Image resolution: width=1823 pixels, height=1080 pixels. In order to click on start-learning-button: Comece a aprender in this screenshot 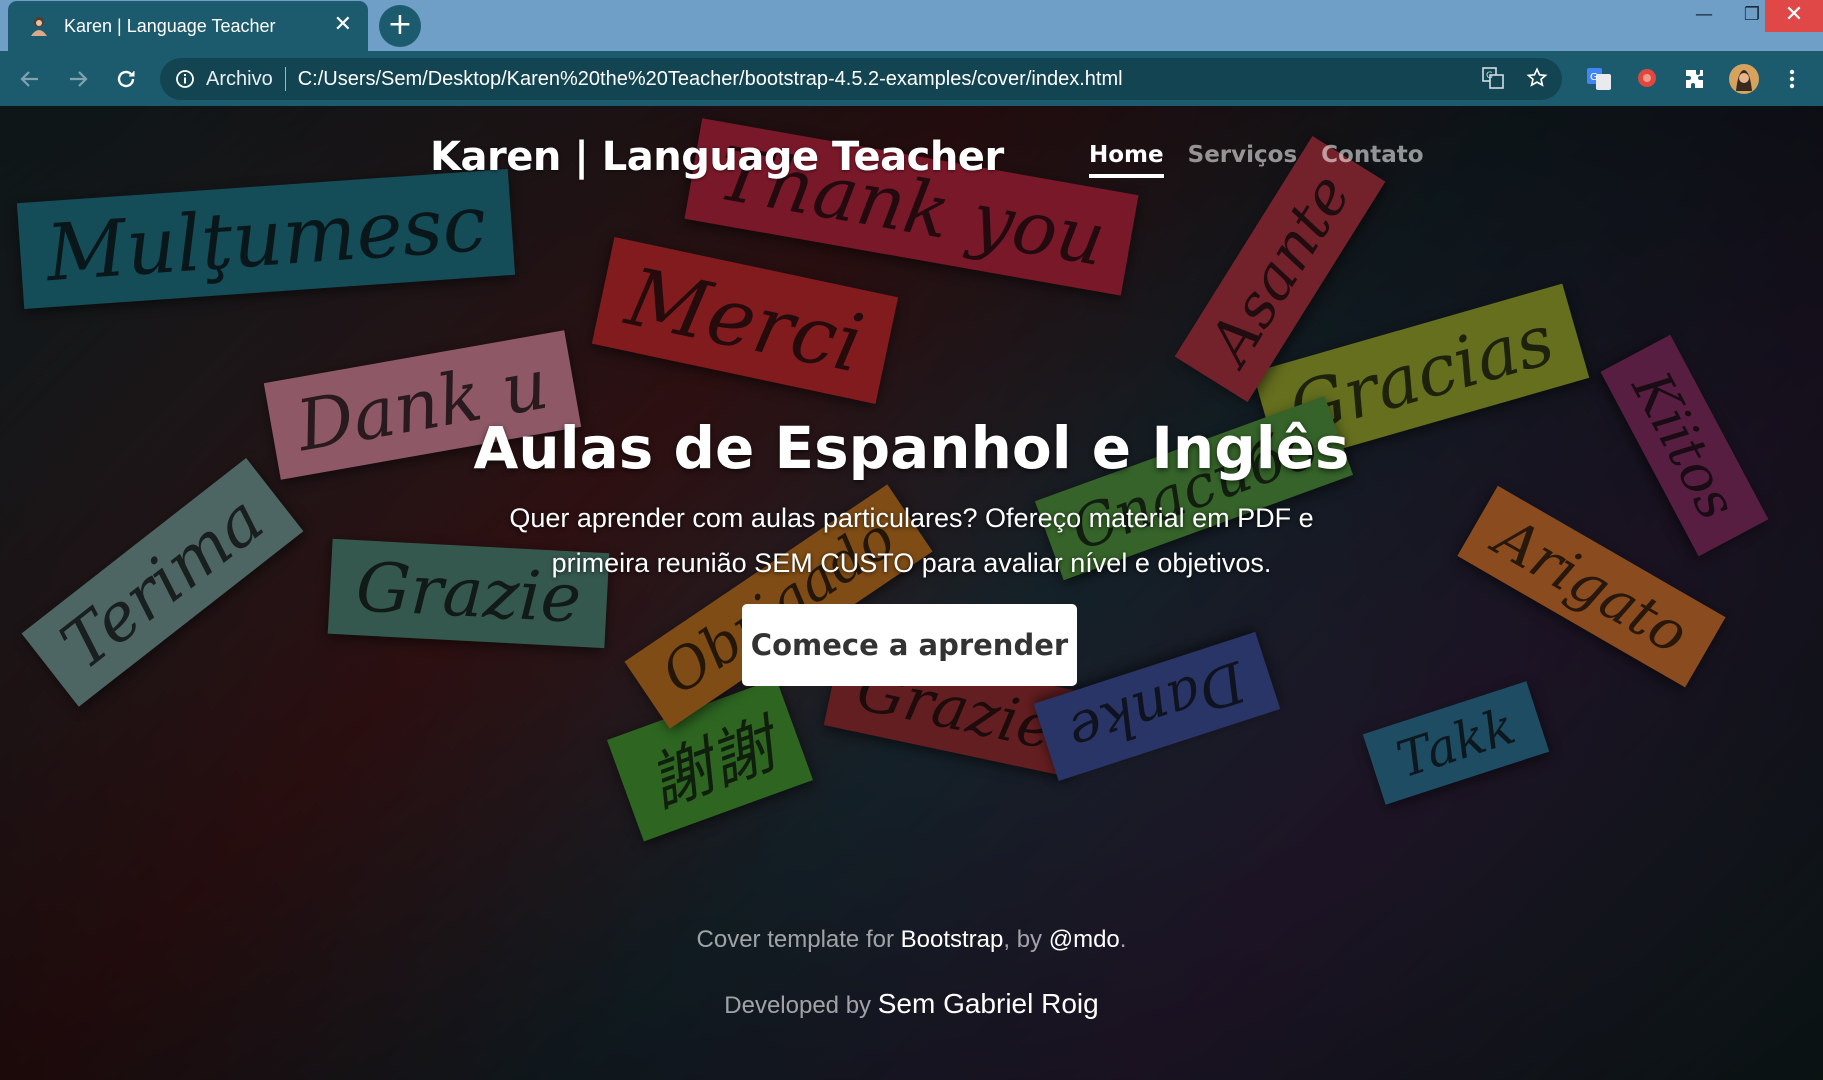, I will do `click(909, 645)`.